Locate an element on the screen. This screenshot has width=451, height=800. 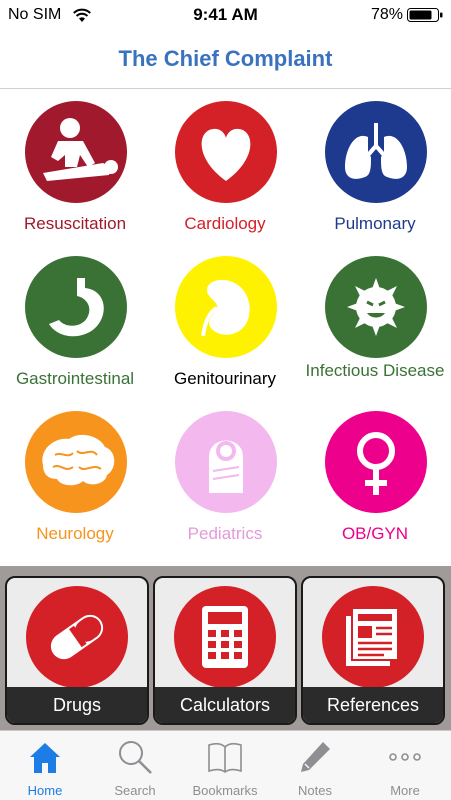
calculators-tile: Calculators is located at coordinates (225, 650).